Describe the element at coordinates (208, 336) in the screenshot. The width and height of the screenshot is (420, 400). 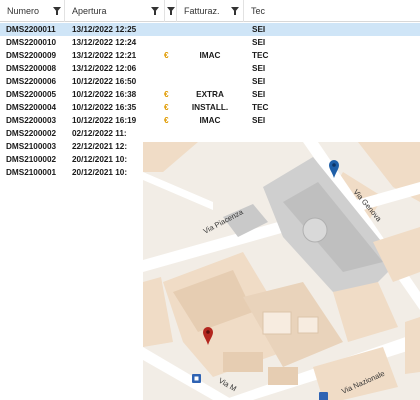
I see `red-pin-icon` at that location.